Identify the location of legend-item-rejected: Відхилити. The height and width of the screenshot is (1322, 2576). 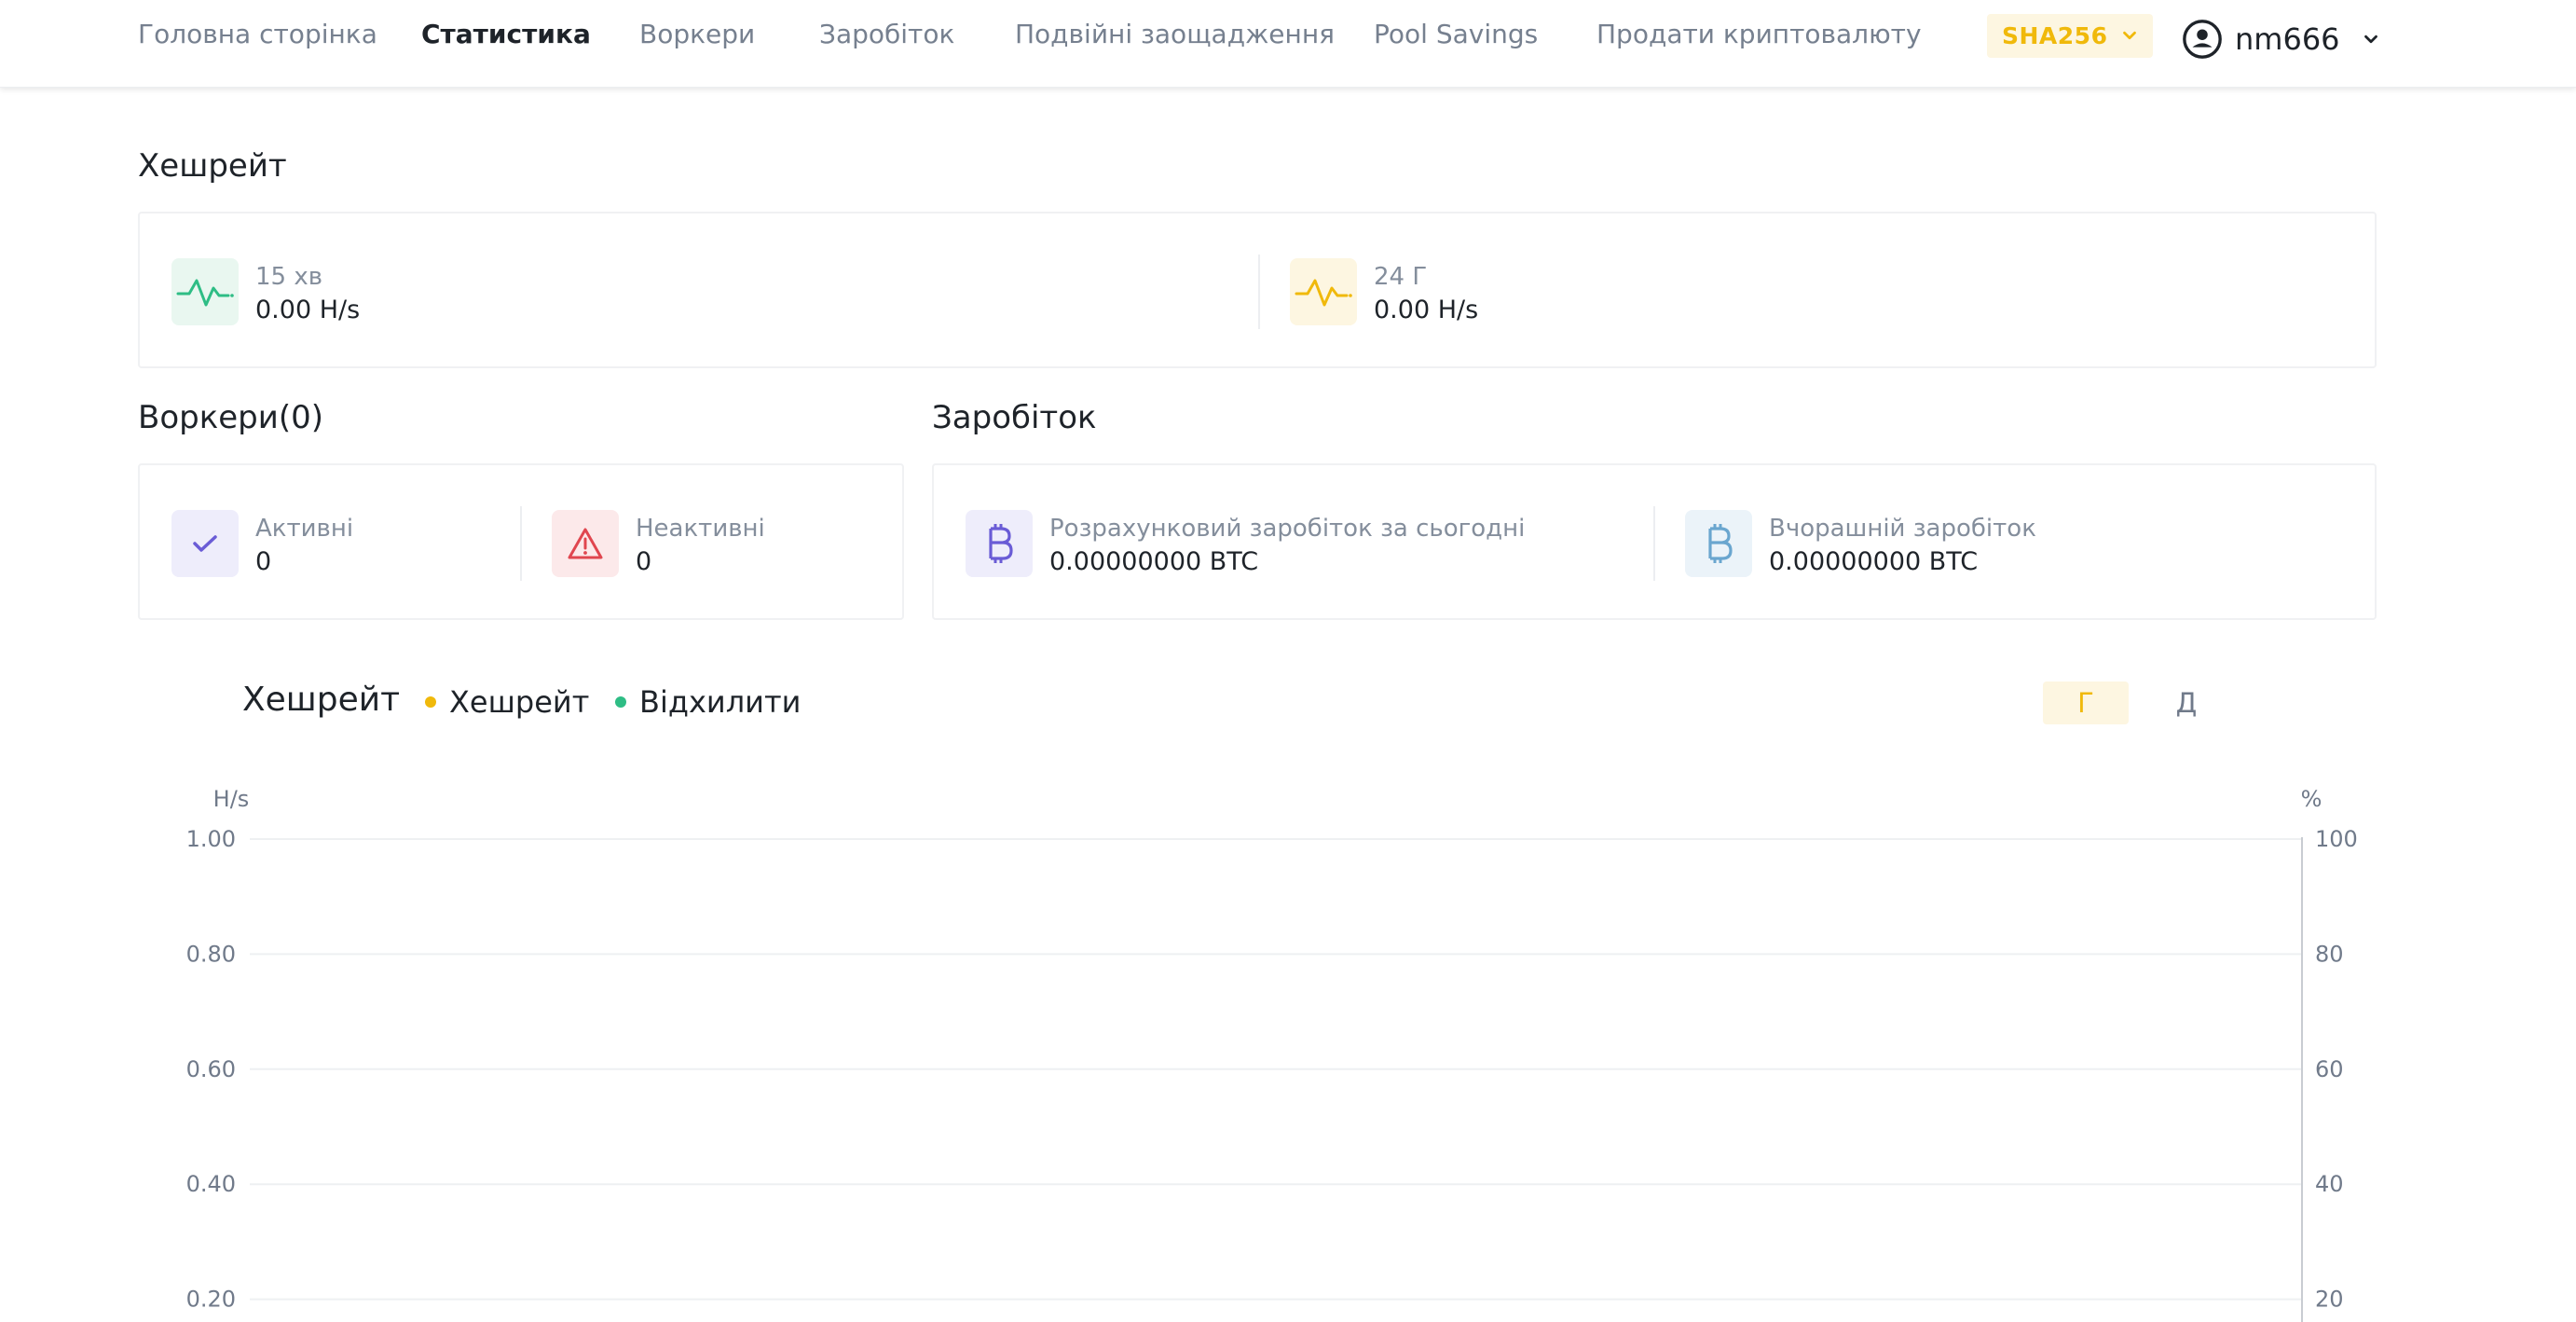
(708, 702).